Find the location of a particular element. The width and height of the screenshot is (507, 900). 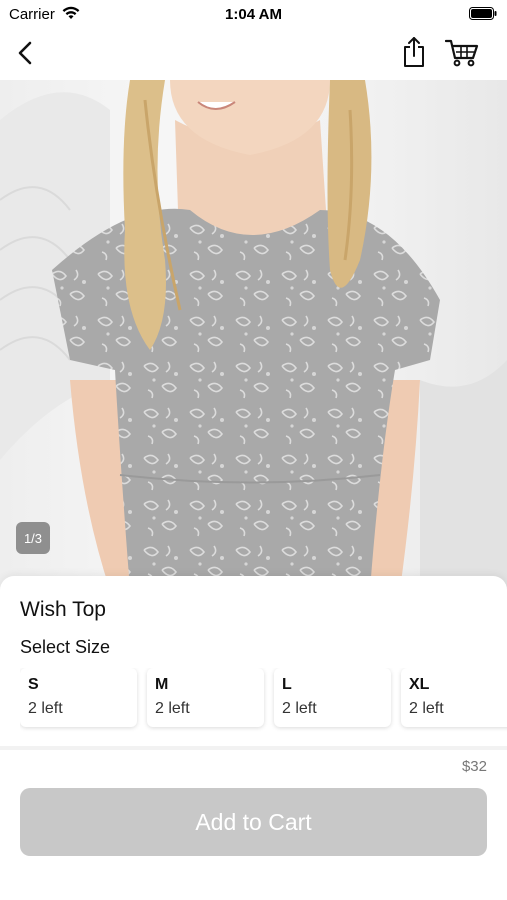

add-to-cart-button: Add to Cart is located at coordinates (253, 822).